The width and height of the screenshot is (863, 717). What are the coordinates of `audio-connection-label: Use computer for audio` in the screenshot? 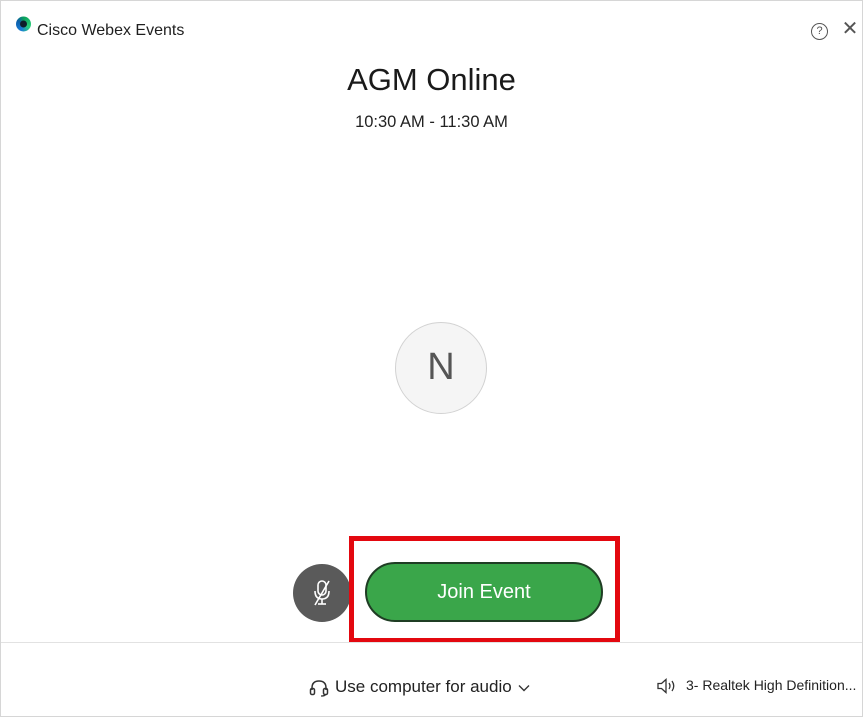 It's located at (423, 686).